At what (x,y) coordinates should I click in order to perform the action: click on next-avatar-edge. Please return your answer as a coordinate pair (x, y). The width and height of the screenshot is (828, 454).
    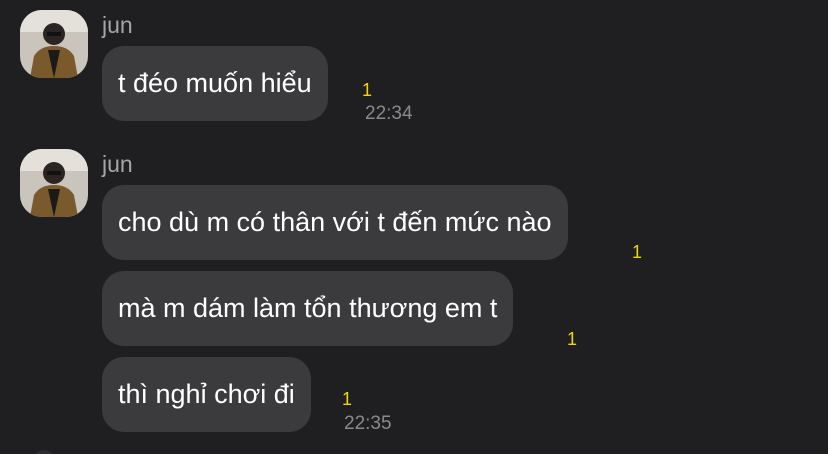
    Looking at the image, I should click on (44, 452).